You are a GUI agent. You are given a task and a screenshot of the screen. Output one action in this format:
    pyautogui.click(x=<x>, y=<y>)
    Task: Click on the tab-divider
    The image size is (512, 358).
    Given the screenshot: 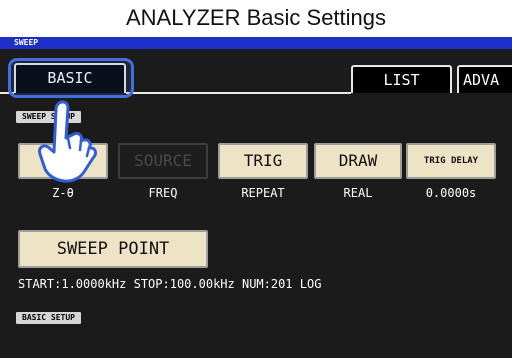 What is the action you would take?
    pyautogui.click(x=238, y=93)
    